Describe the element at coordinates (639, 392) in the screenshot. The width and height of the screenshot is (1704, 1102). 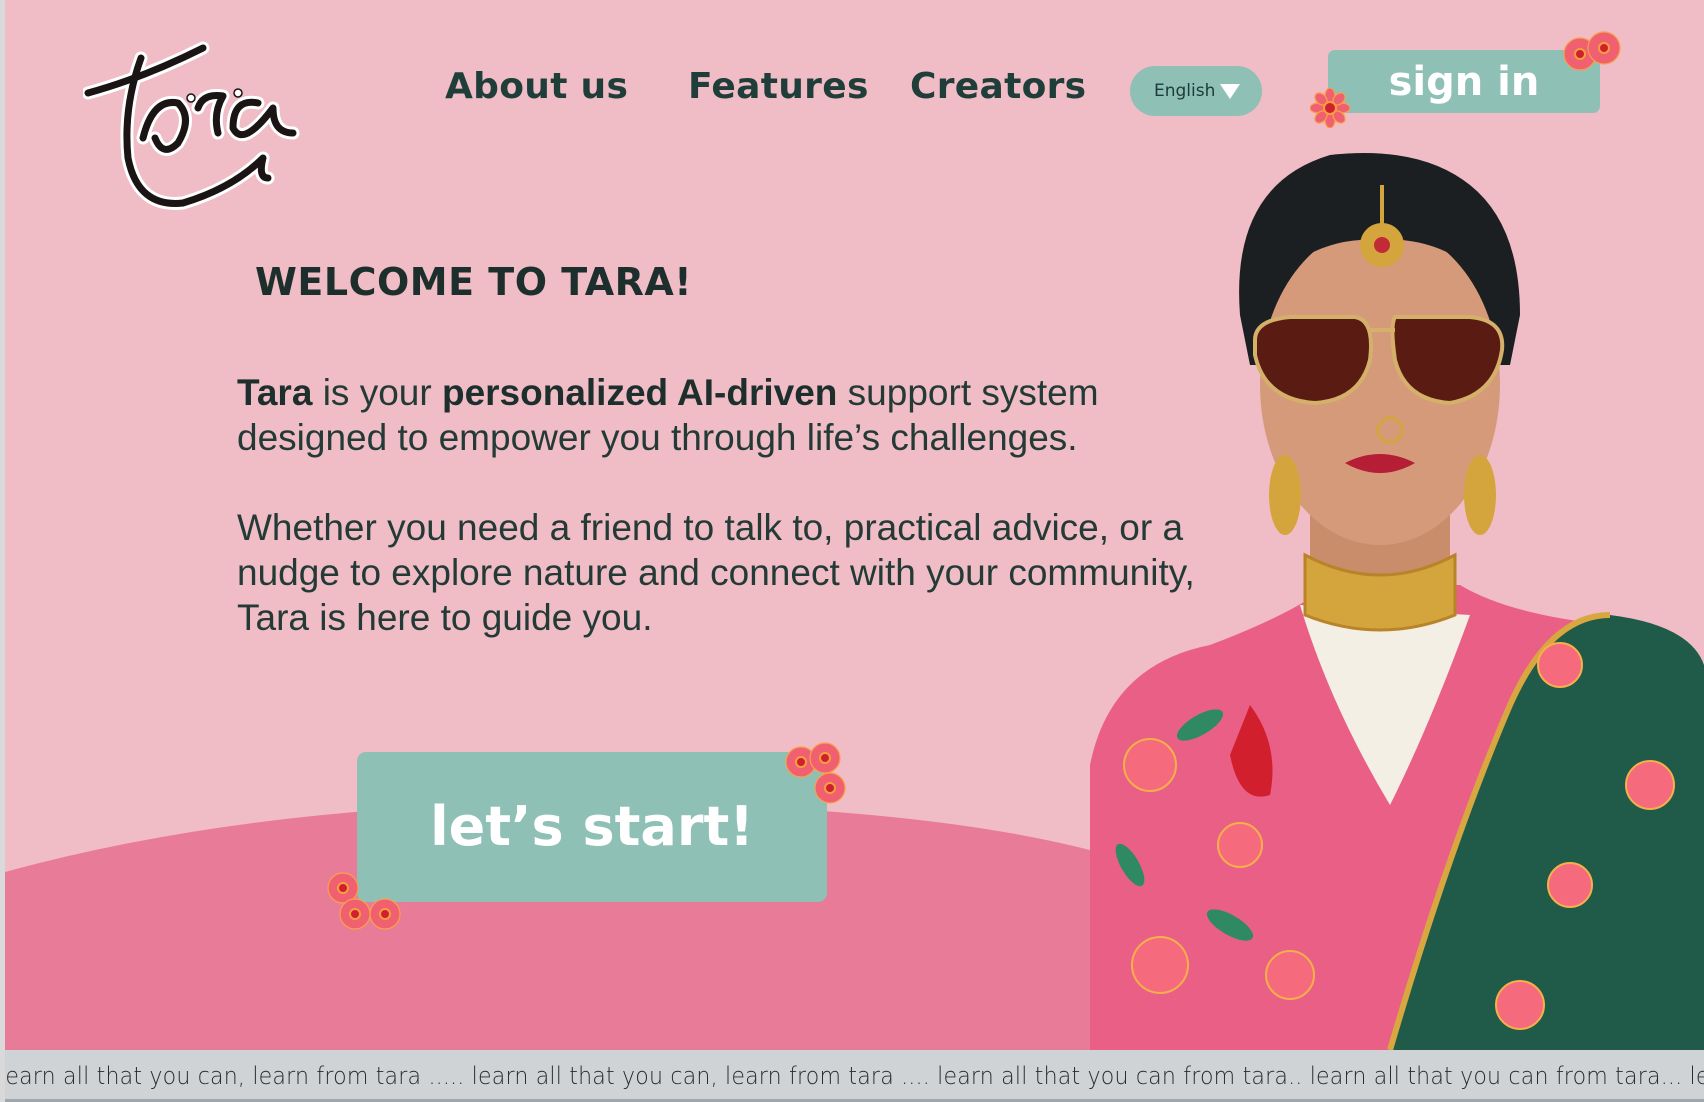
I see `intro-highlight: personalized AI-driven` at that location.